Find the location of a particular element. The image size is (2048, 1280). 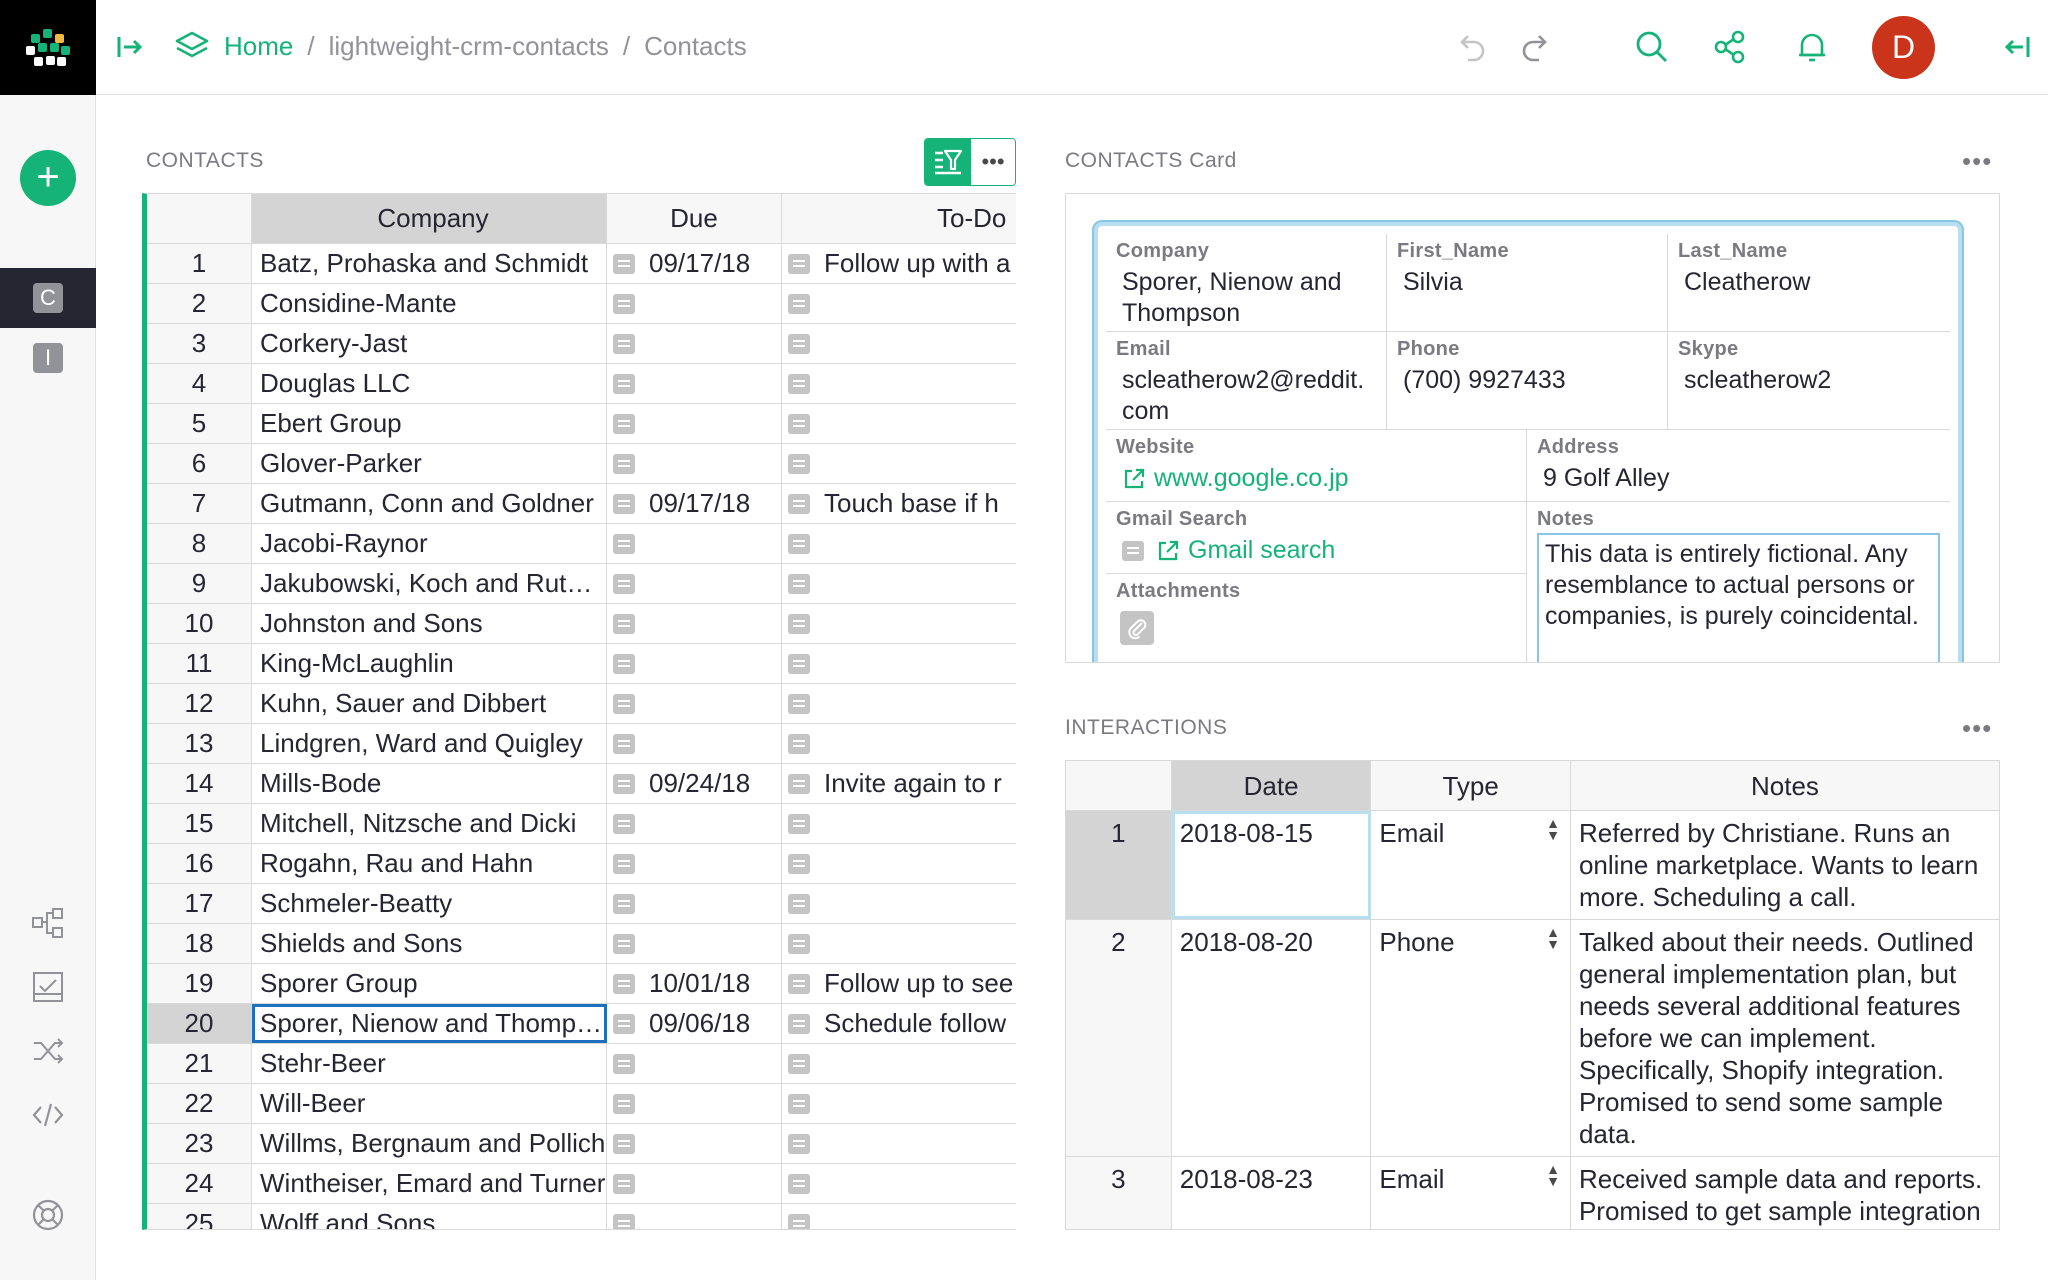

table-row: 5 Ebert Group is located at coordinates (581, 424).